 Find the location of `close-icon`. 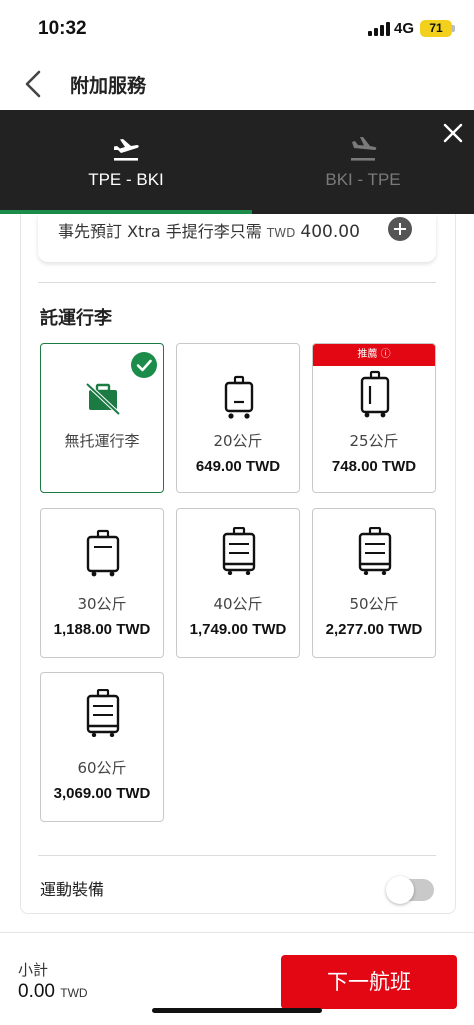

close-icon is located at coordinates (453, 133).